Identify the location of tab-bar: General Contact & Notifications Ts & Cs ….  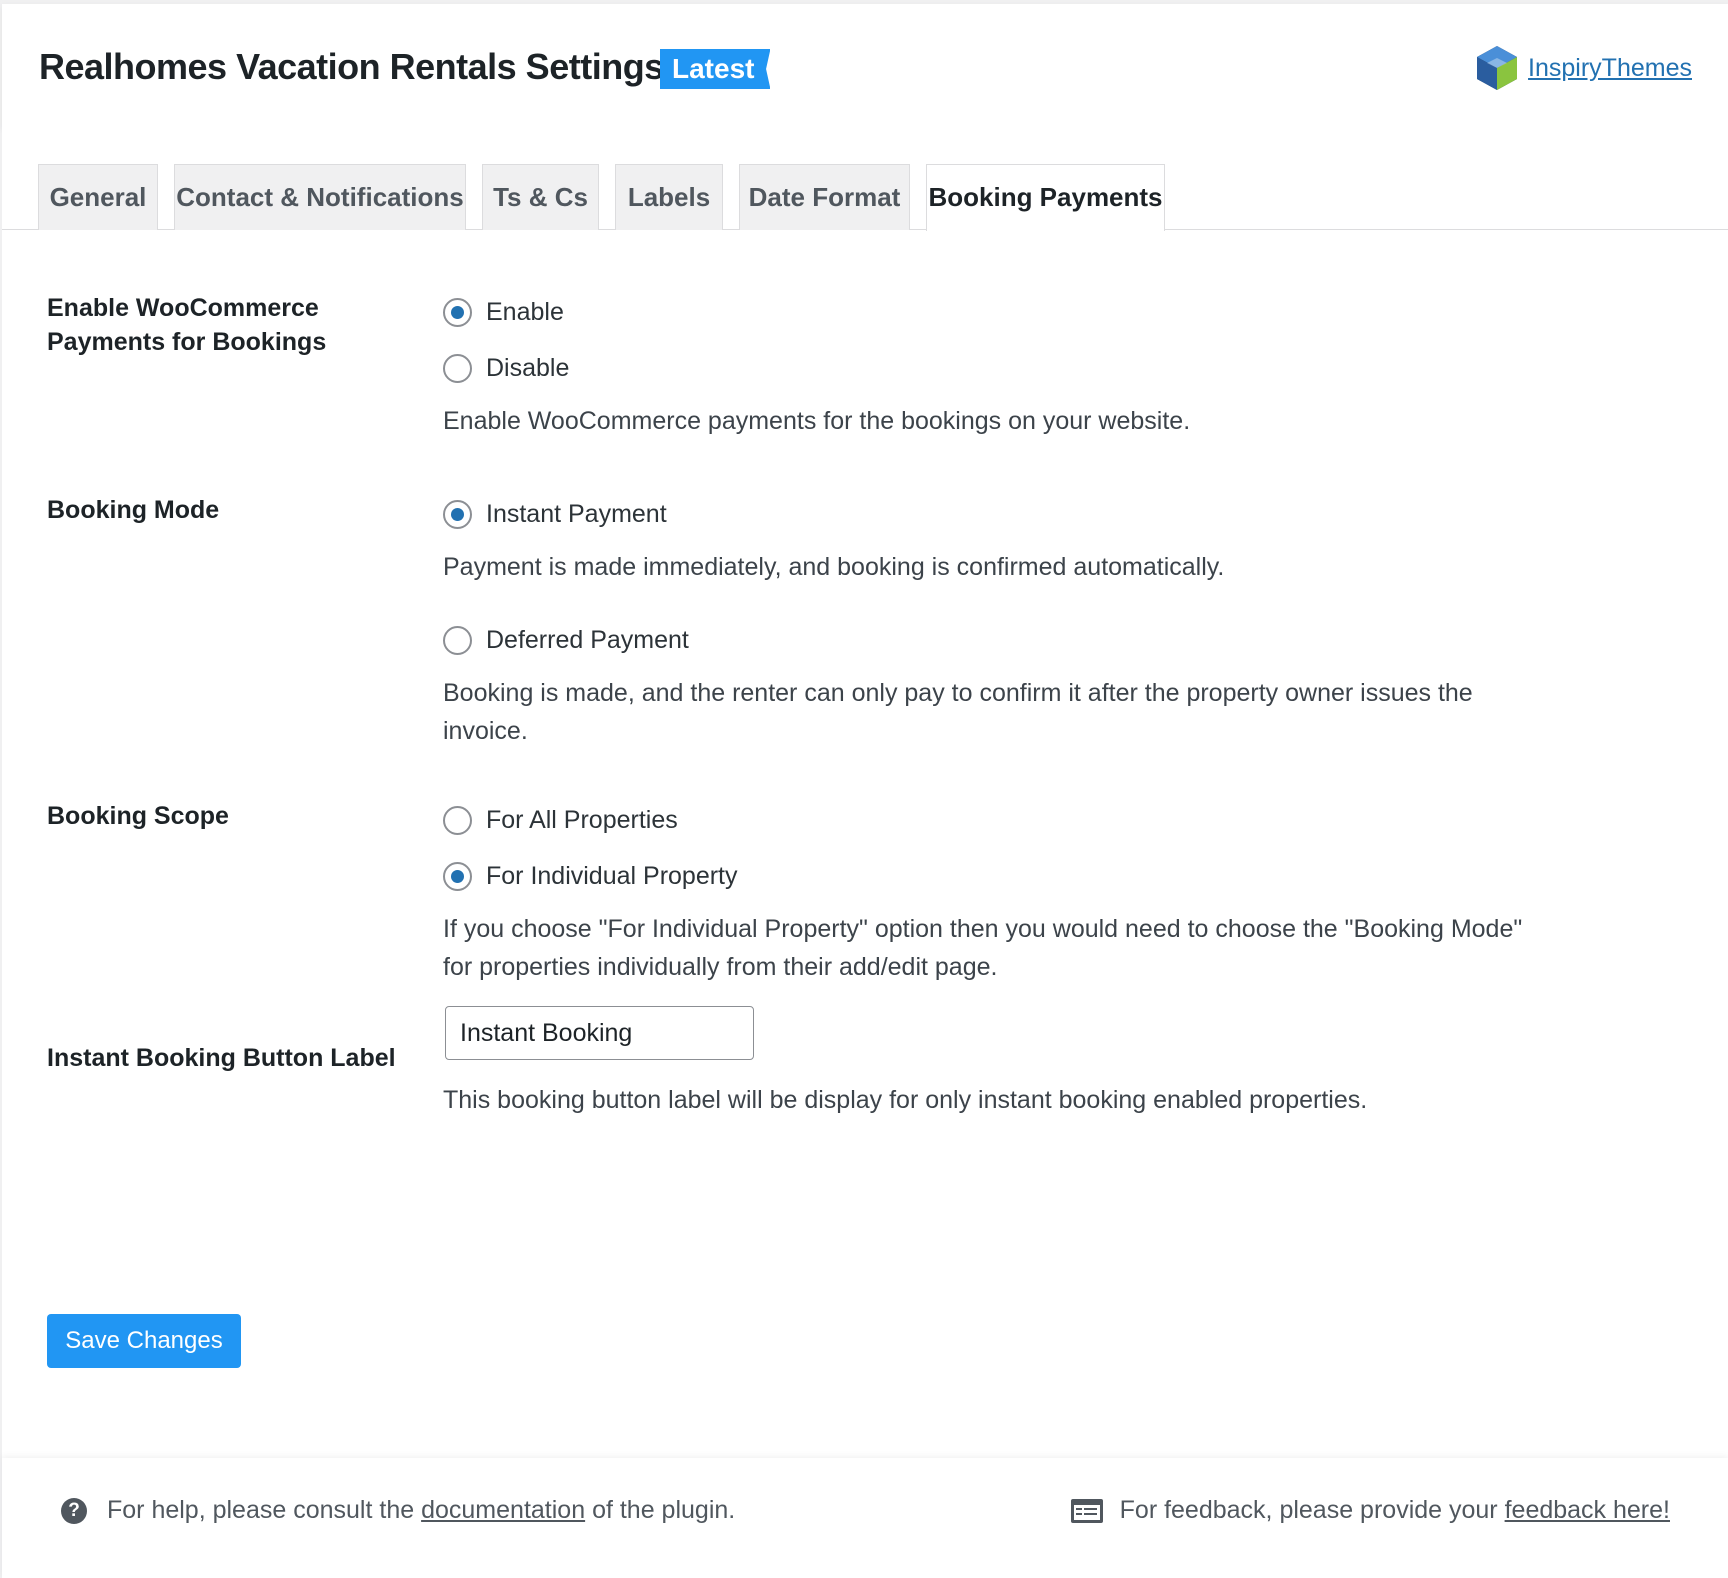
(865, 197).